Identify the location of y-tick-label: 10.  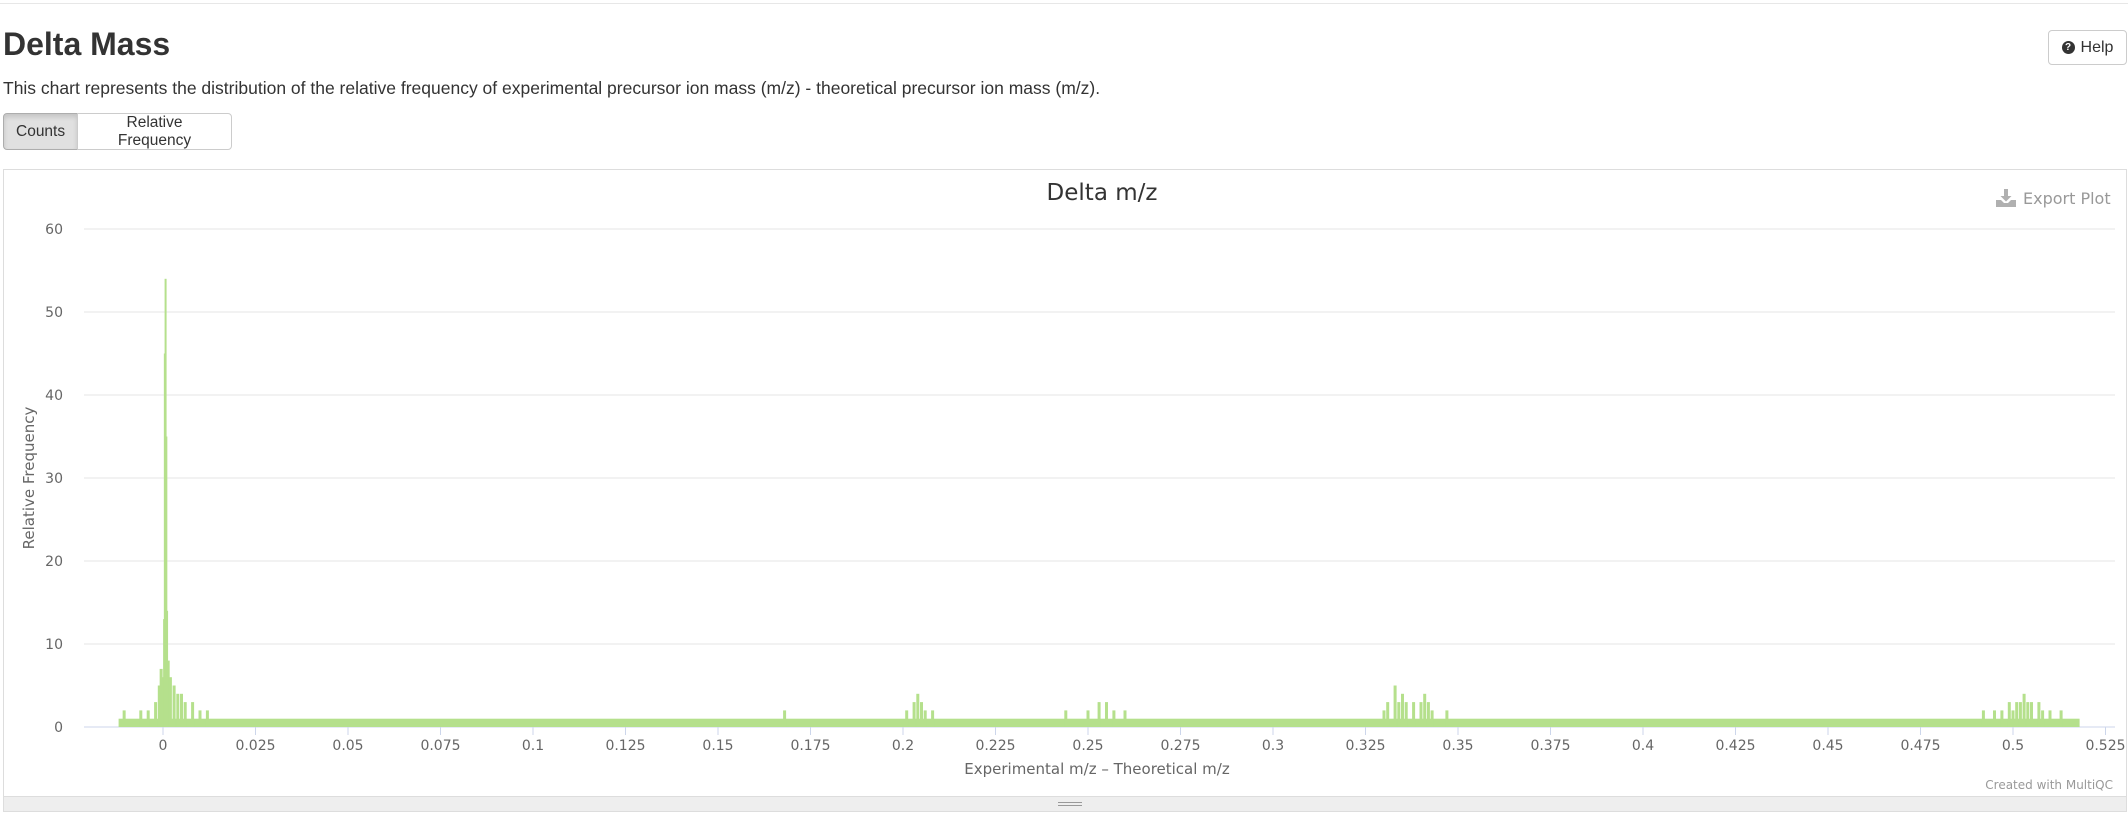
(54, 645).